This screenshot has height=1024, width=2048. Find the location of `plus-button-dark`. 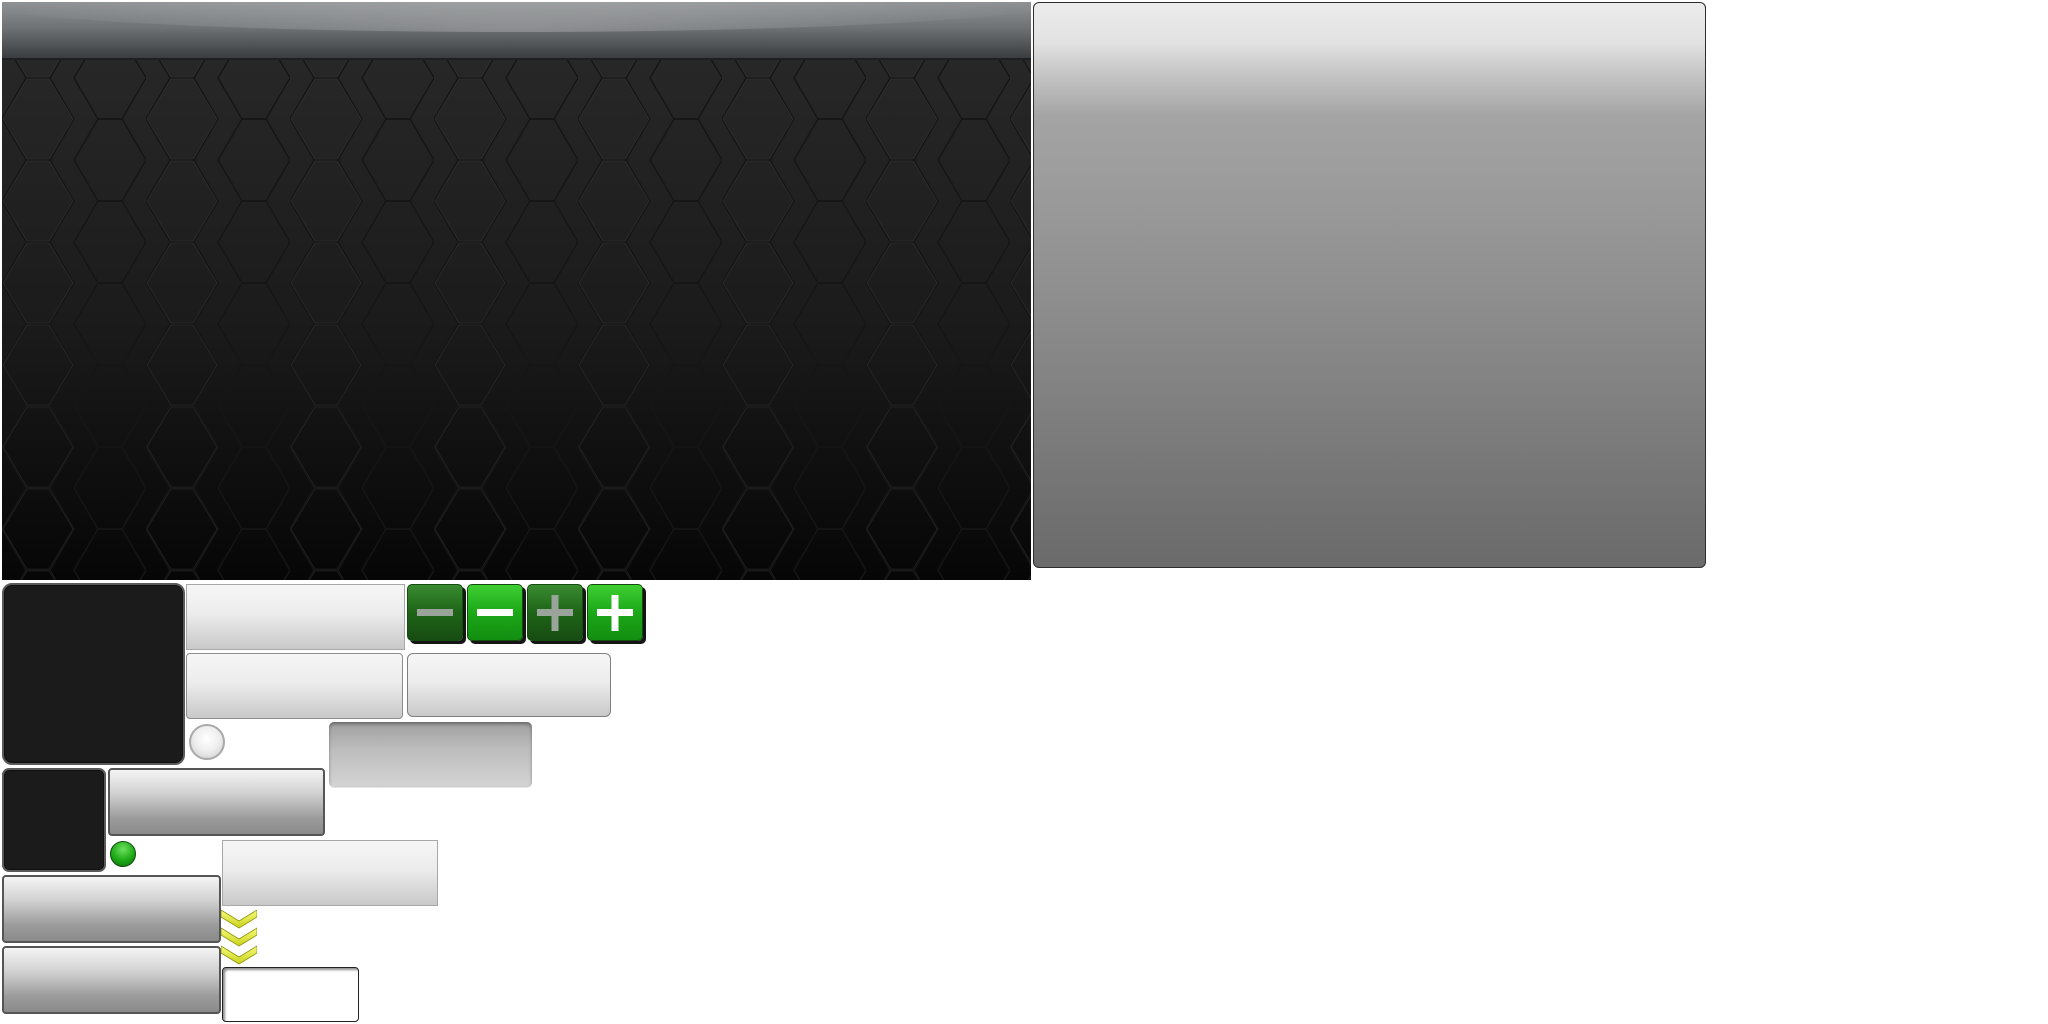

plus-button-dark is located at coordinates (555, 612).